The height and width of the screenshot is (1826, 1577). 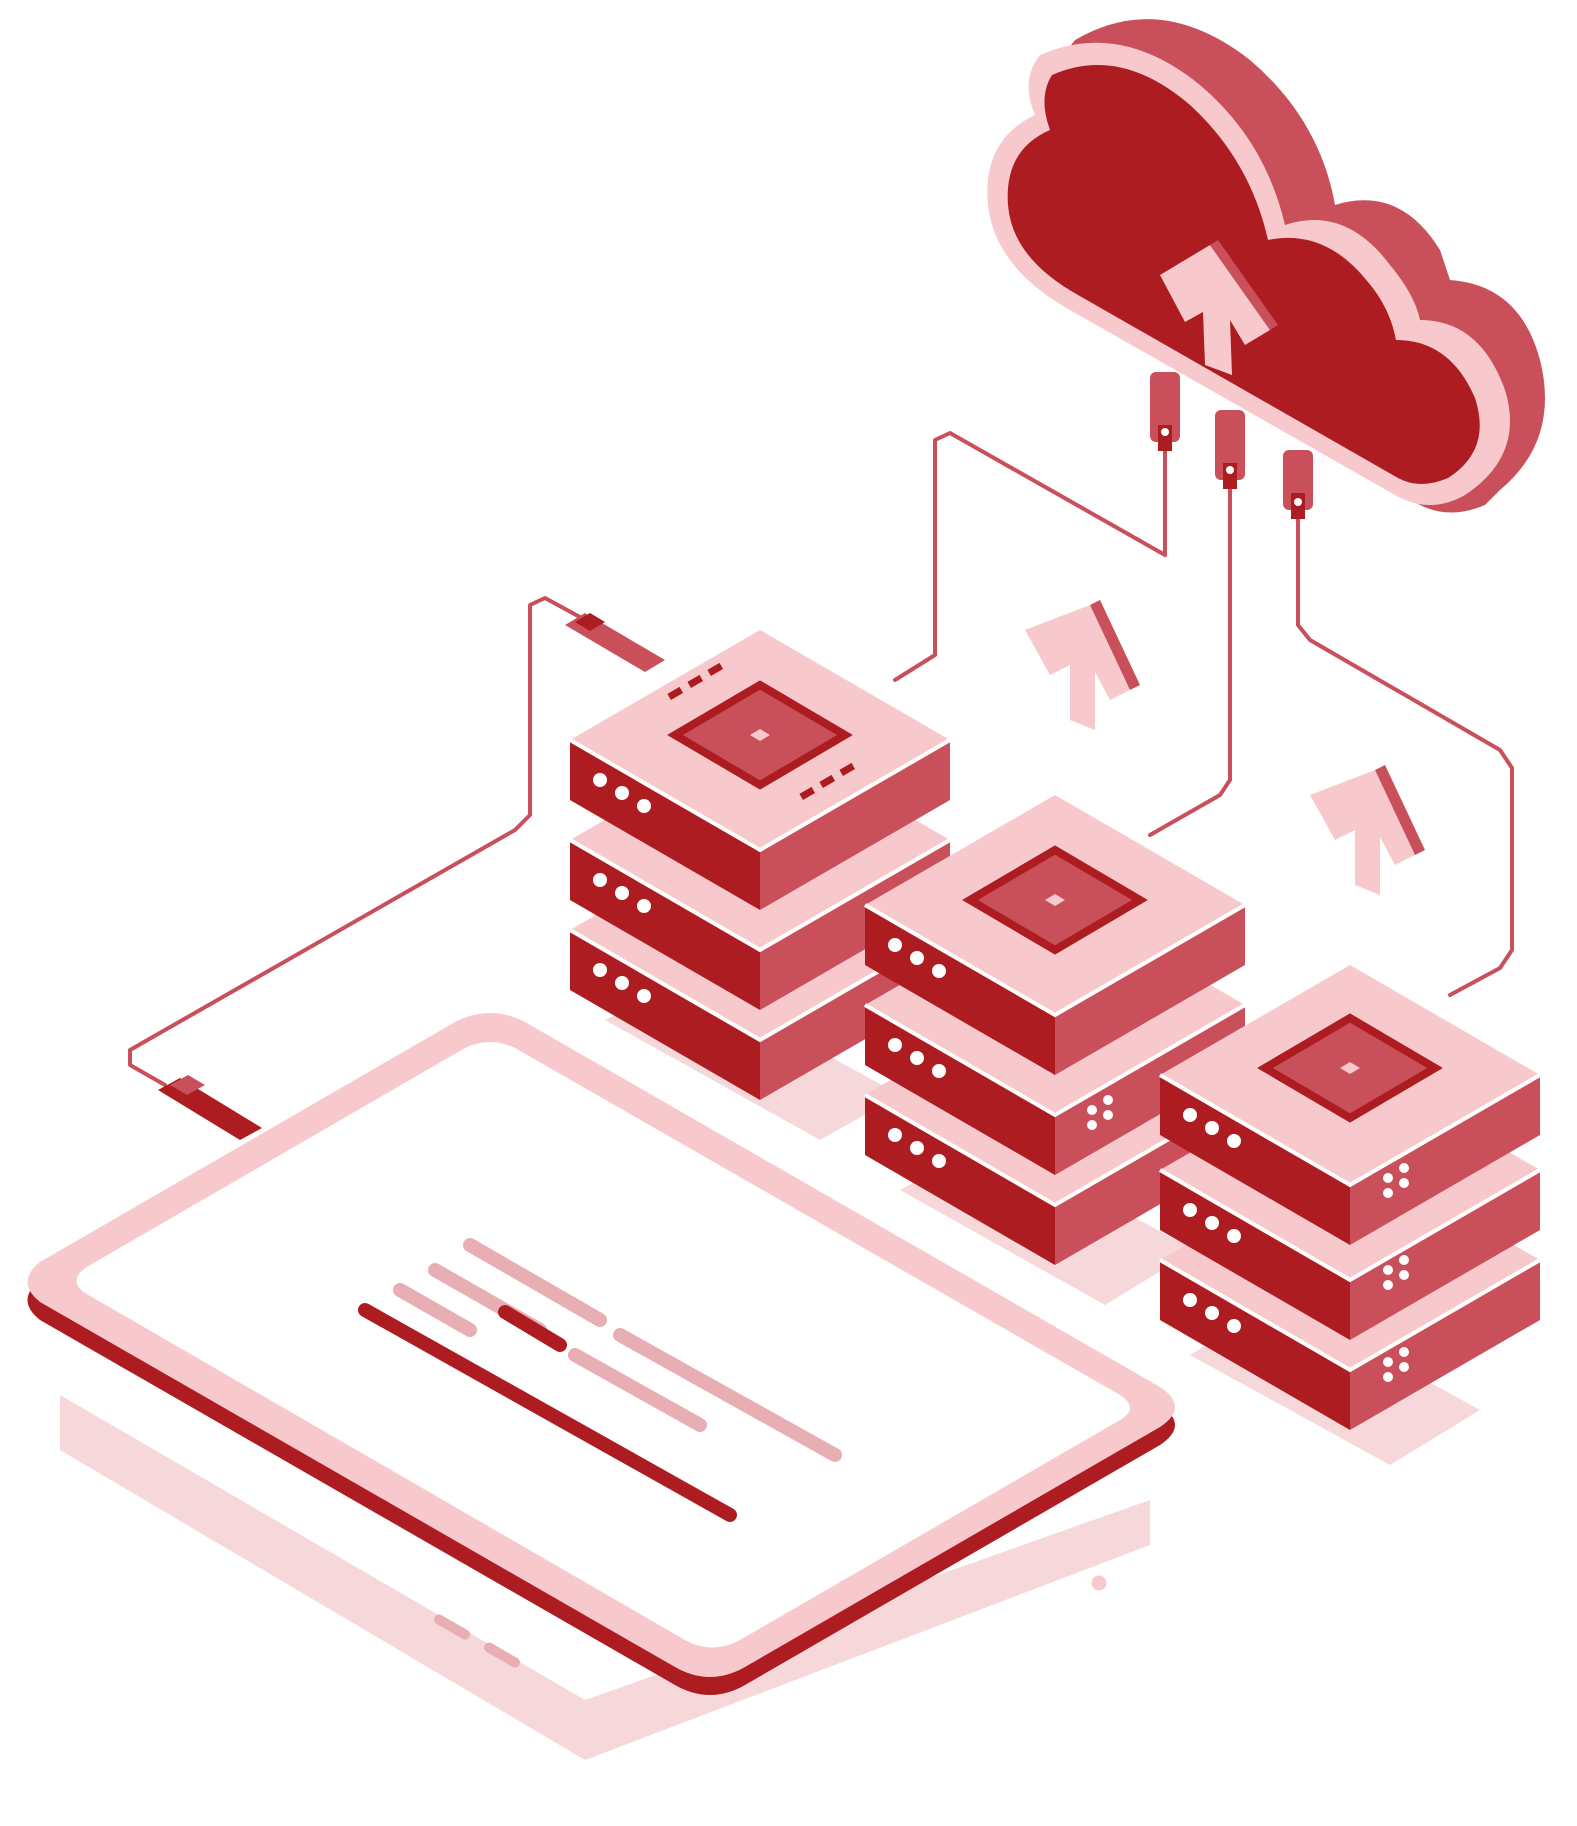 What do you see at coordinates (1099, 1583) in the screenshot?
I see `home-button-icon` at bounding box center [1099, 1583].